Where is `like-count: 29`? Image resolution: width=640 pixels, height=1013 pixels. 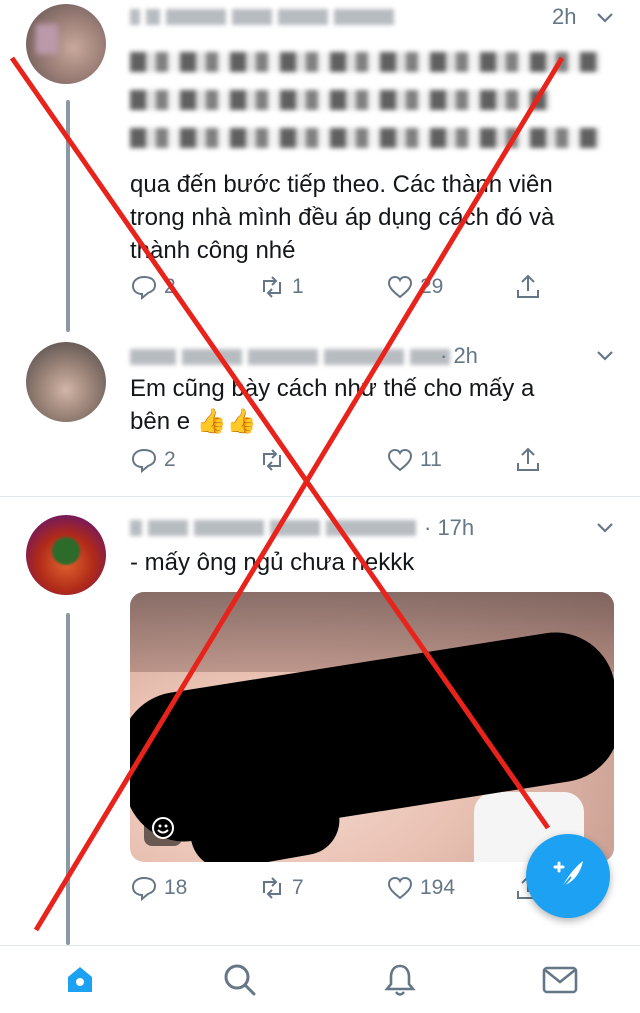
like-count: 29 is located at coordinates (432, 286).